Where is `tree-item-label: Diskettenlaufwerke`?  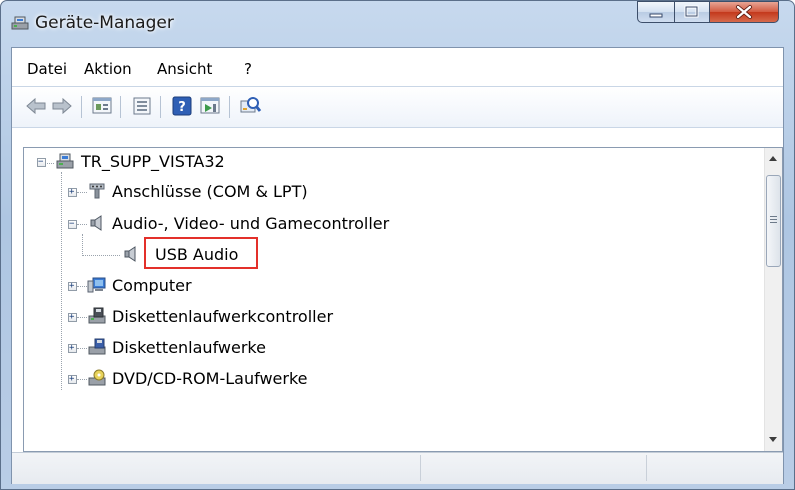 tree-item-label: Diskettenlaufwerke is located at coordinates (189, 347).